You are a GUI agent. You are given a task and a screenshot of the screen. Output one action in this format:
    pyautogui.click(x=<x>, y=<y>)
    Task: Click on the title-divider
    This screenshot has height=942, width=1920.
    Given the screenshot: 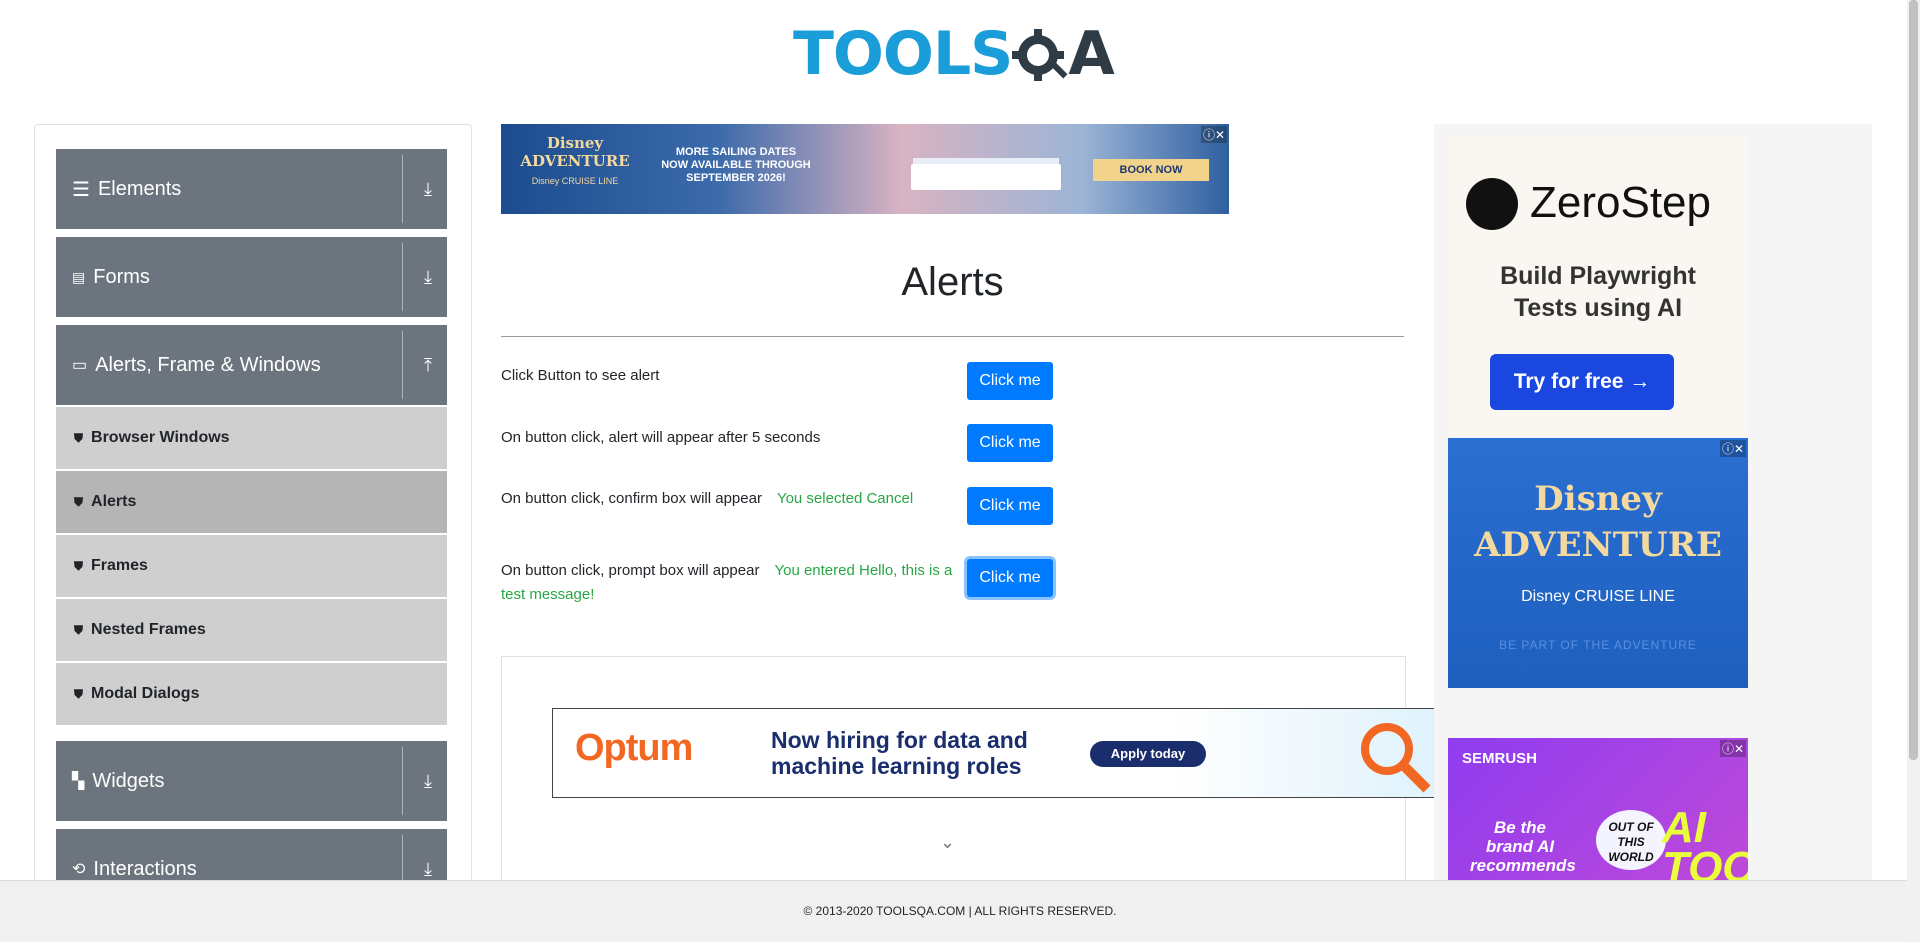 What is the action you would take?
    pyautogui.click(x=952, y=336)
    